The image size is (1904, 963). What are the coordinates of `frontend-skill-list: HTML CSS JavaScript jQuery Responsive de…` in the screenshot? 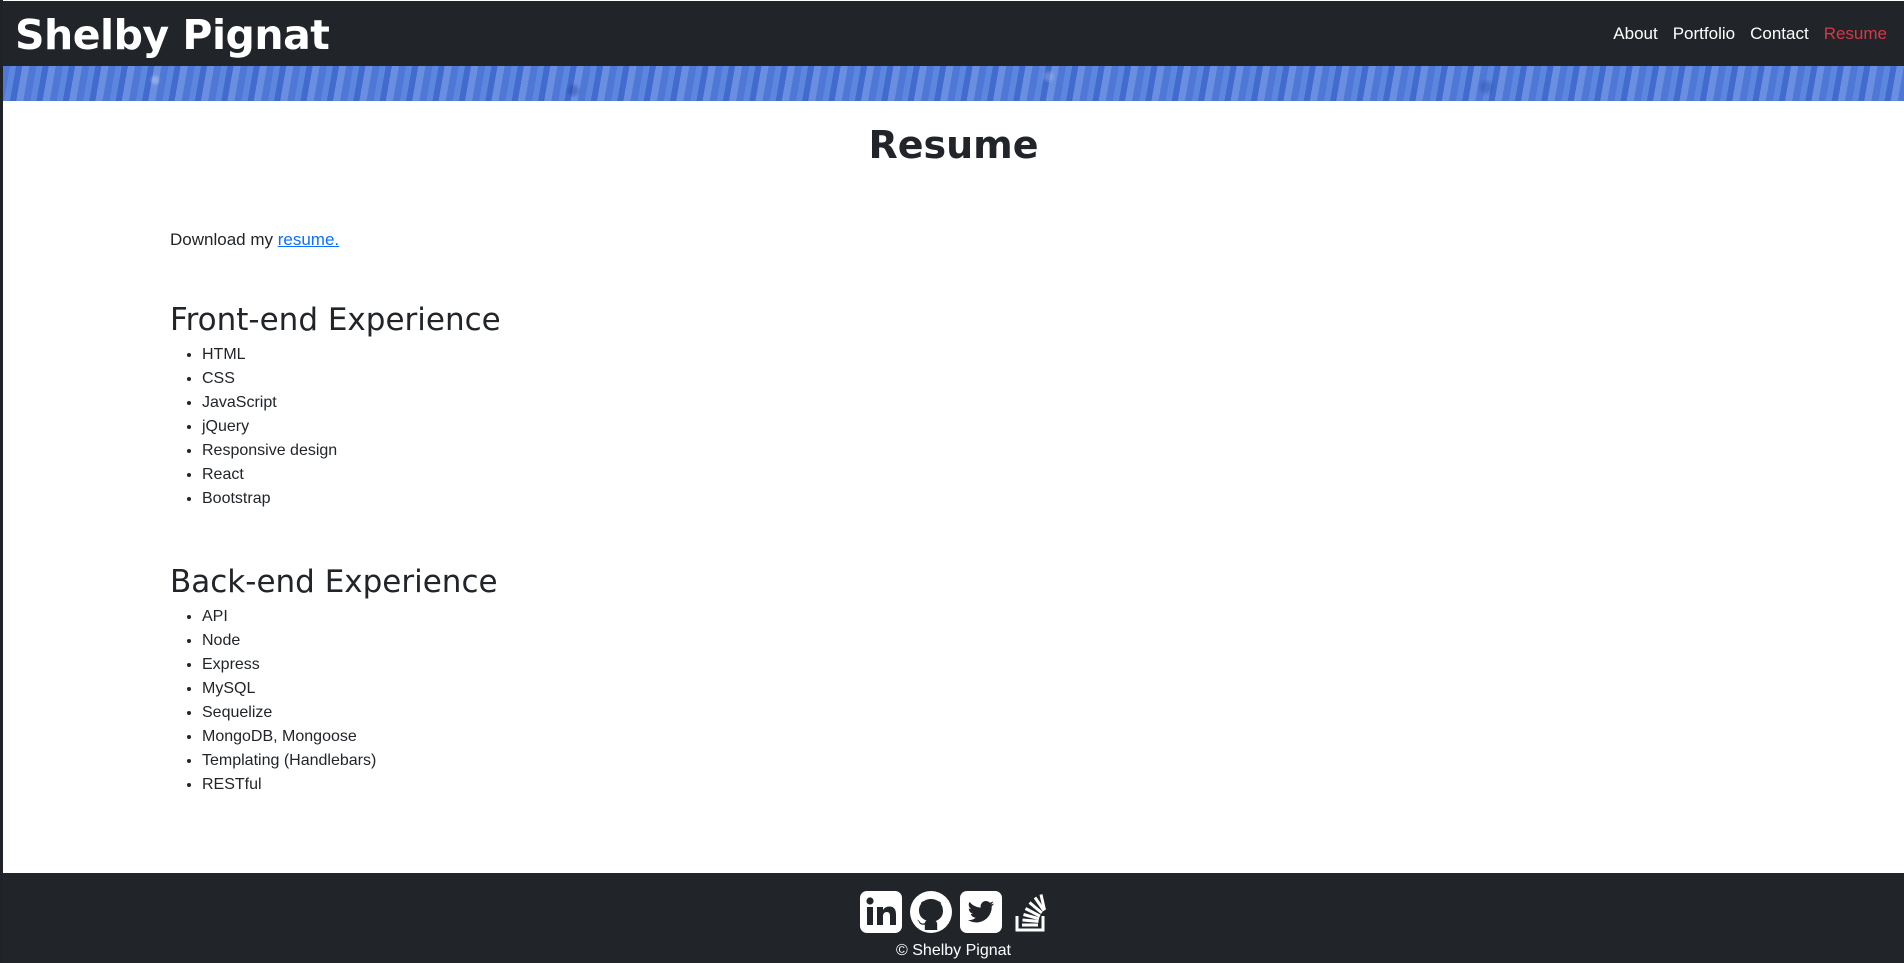 It's located at (253, 427).